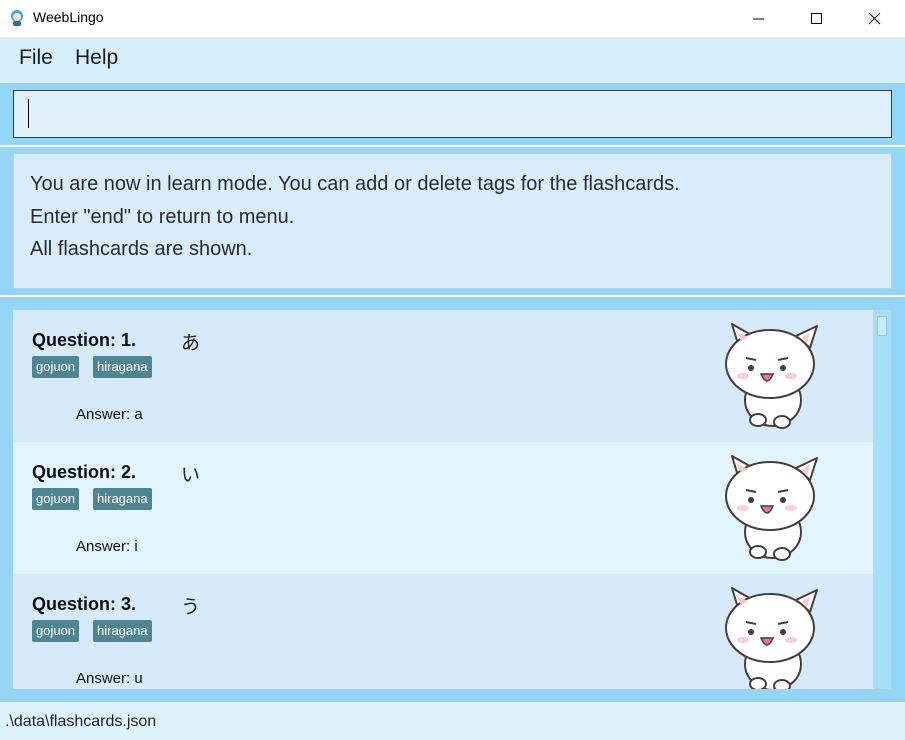 The height and width of the screenshot is (740, 905). What do you see at coordinates (36, 58) in the screenshot?
I see `menu-file: File` at bounding box center [36, 58].